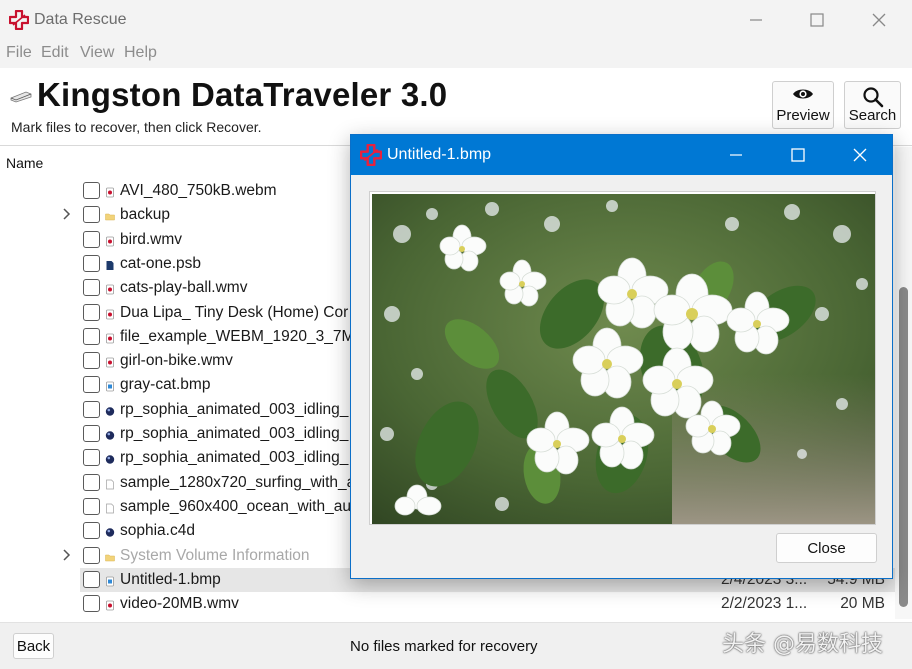  I want to click on dialog-title-bar: Untitled-1.bmp, so click(621, 155).